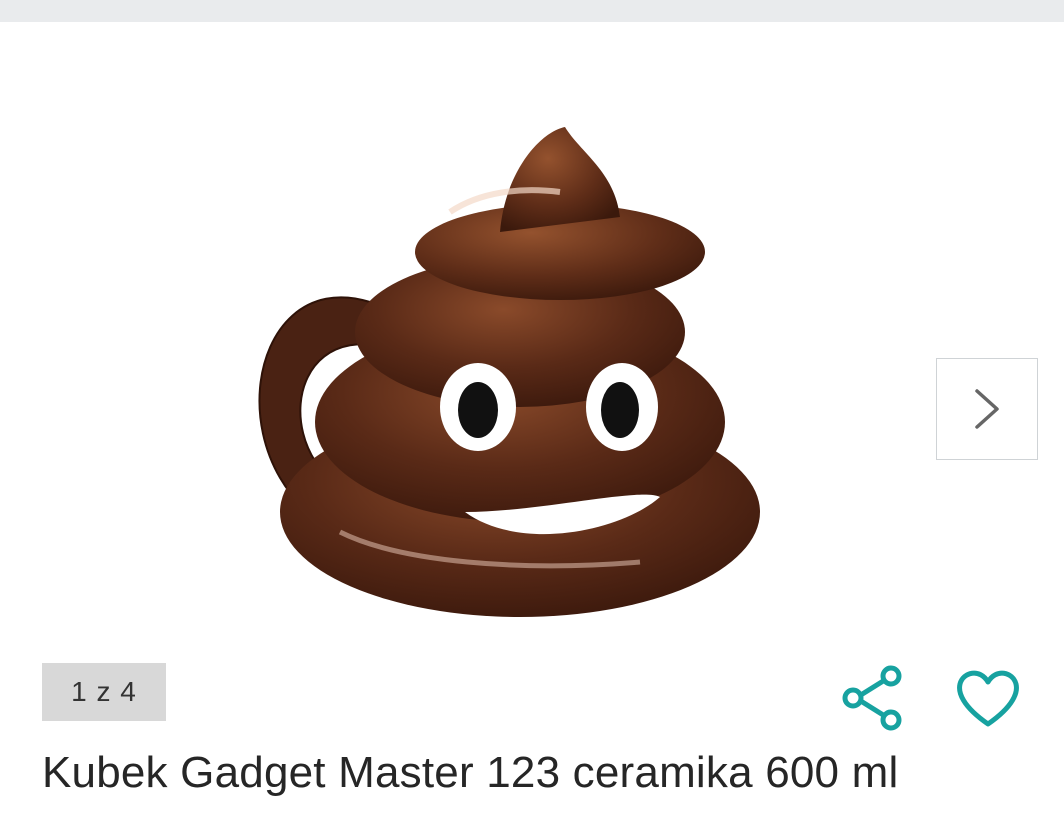 Image resolution: width=1064 pixels, height=828 pixels. I want to click on top-strip, so click(532, 11).